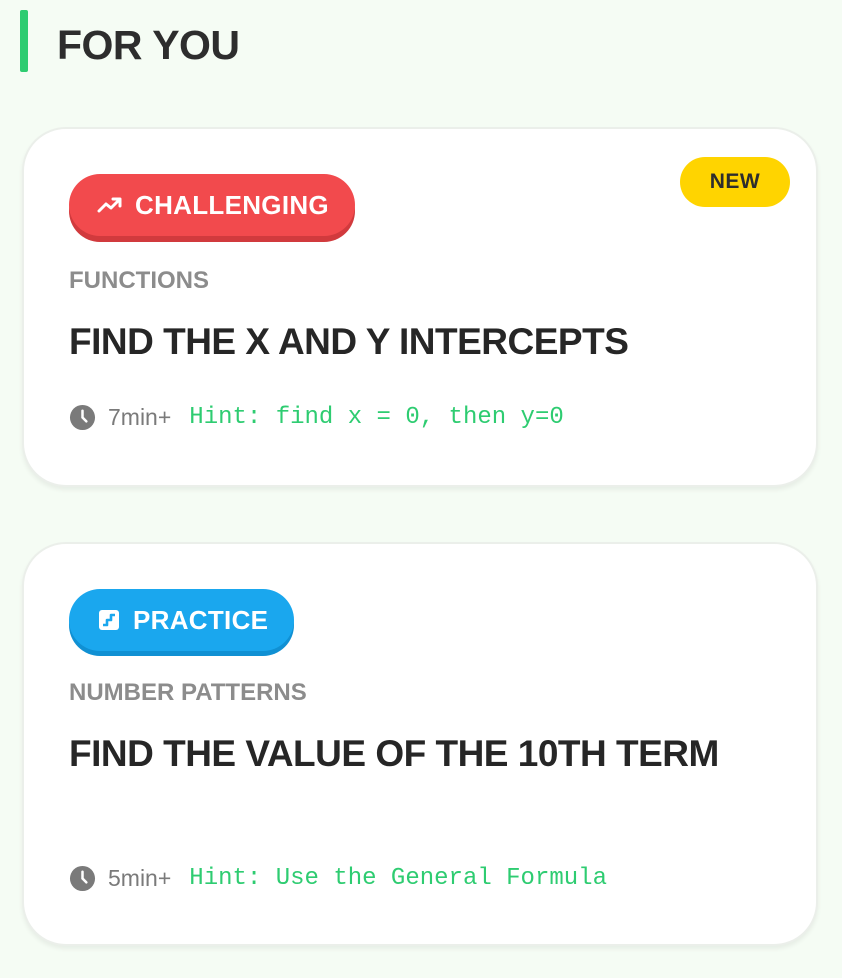 Image resolution: width=842 pixels, height=978 pixels. I want to click on badge-label: PRACTICE, so click(201, 619).